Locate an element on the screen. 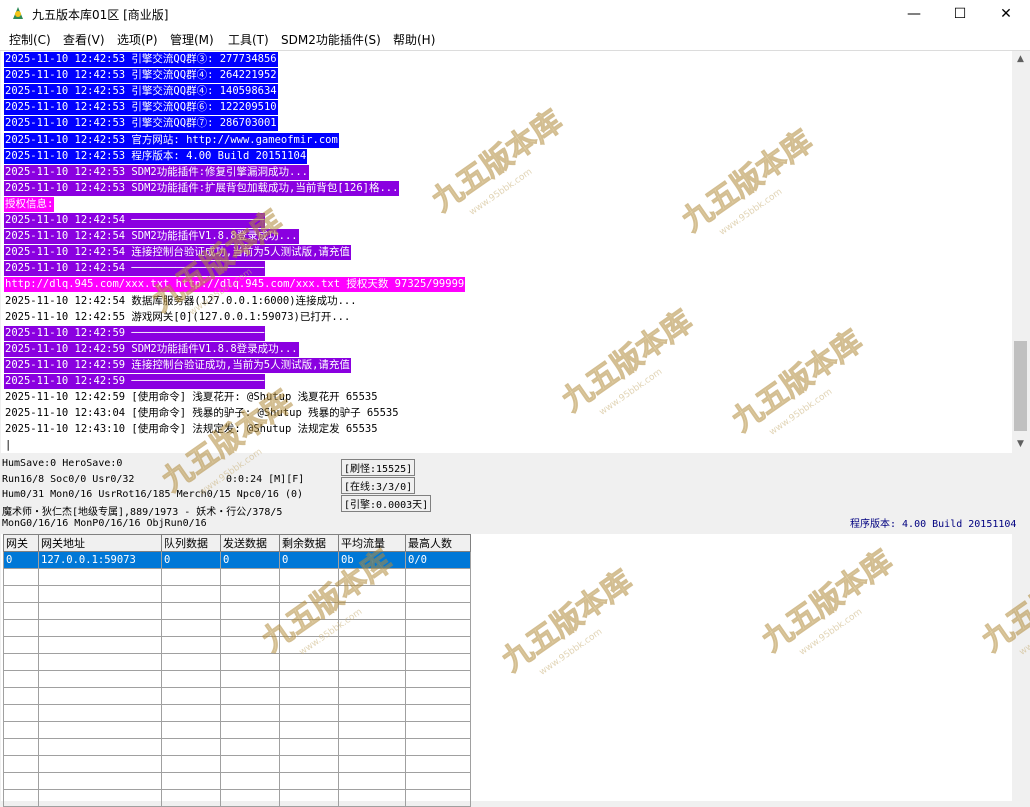 The width and height of the screenshot is (1030, 807). table-cell: 127.0.0.1:59073 is located at coordinates (100, 560).